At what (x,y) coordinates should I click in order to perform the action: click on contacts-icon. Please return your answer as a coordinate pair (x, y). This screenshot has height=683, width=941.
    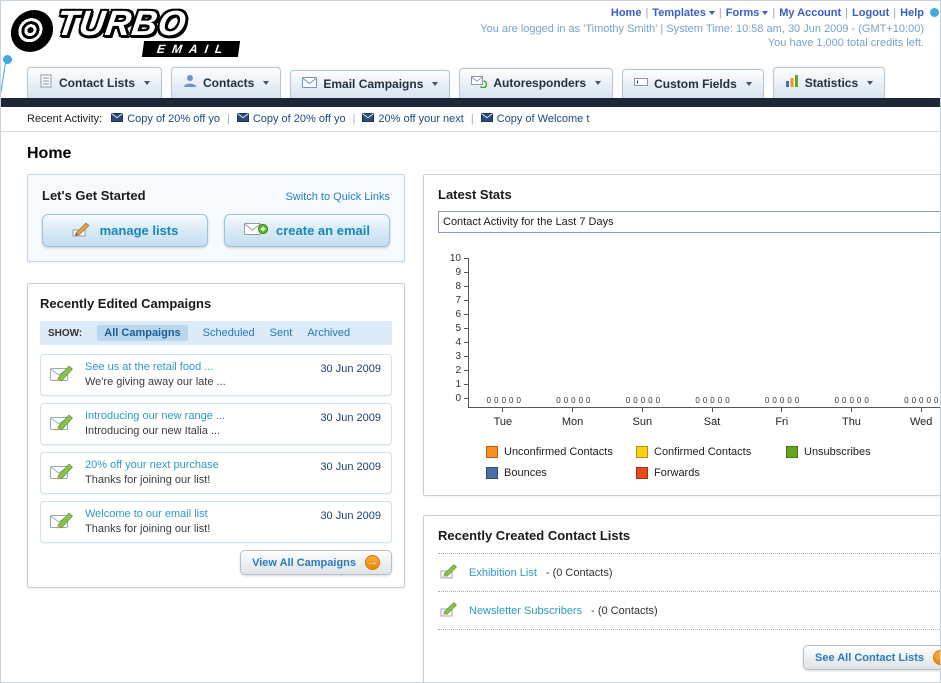
    Looking at the image, I should click on (190, 82).